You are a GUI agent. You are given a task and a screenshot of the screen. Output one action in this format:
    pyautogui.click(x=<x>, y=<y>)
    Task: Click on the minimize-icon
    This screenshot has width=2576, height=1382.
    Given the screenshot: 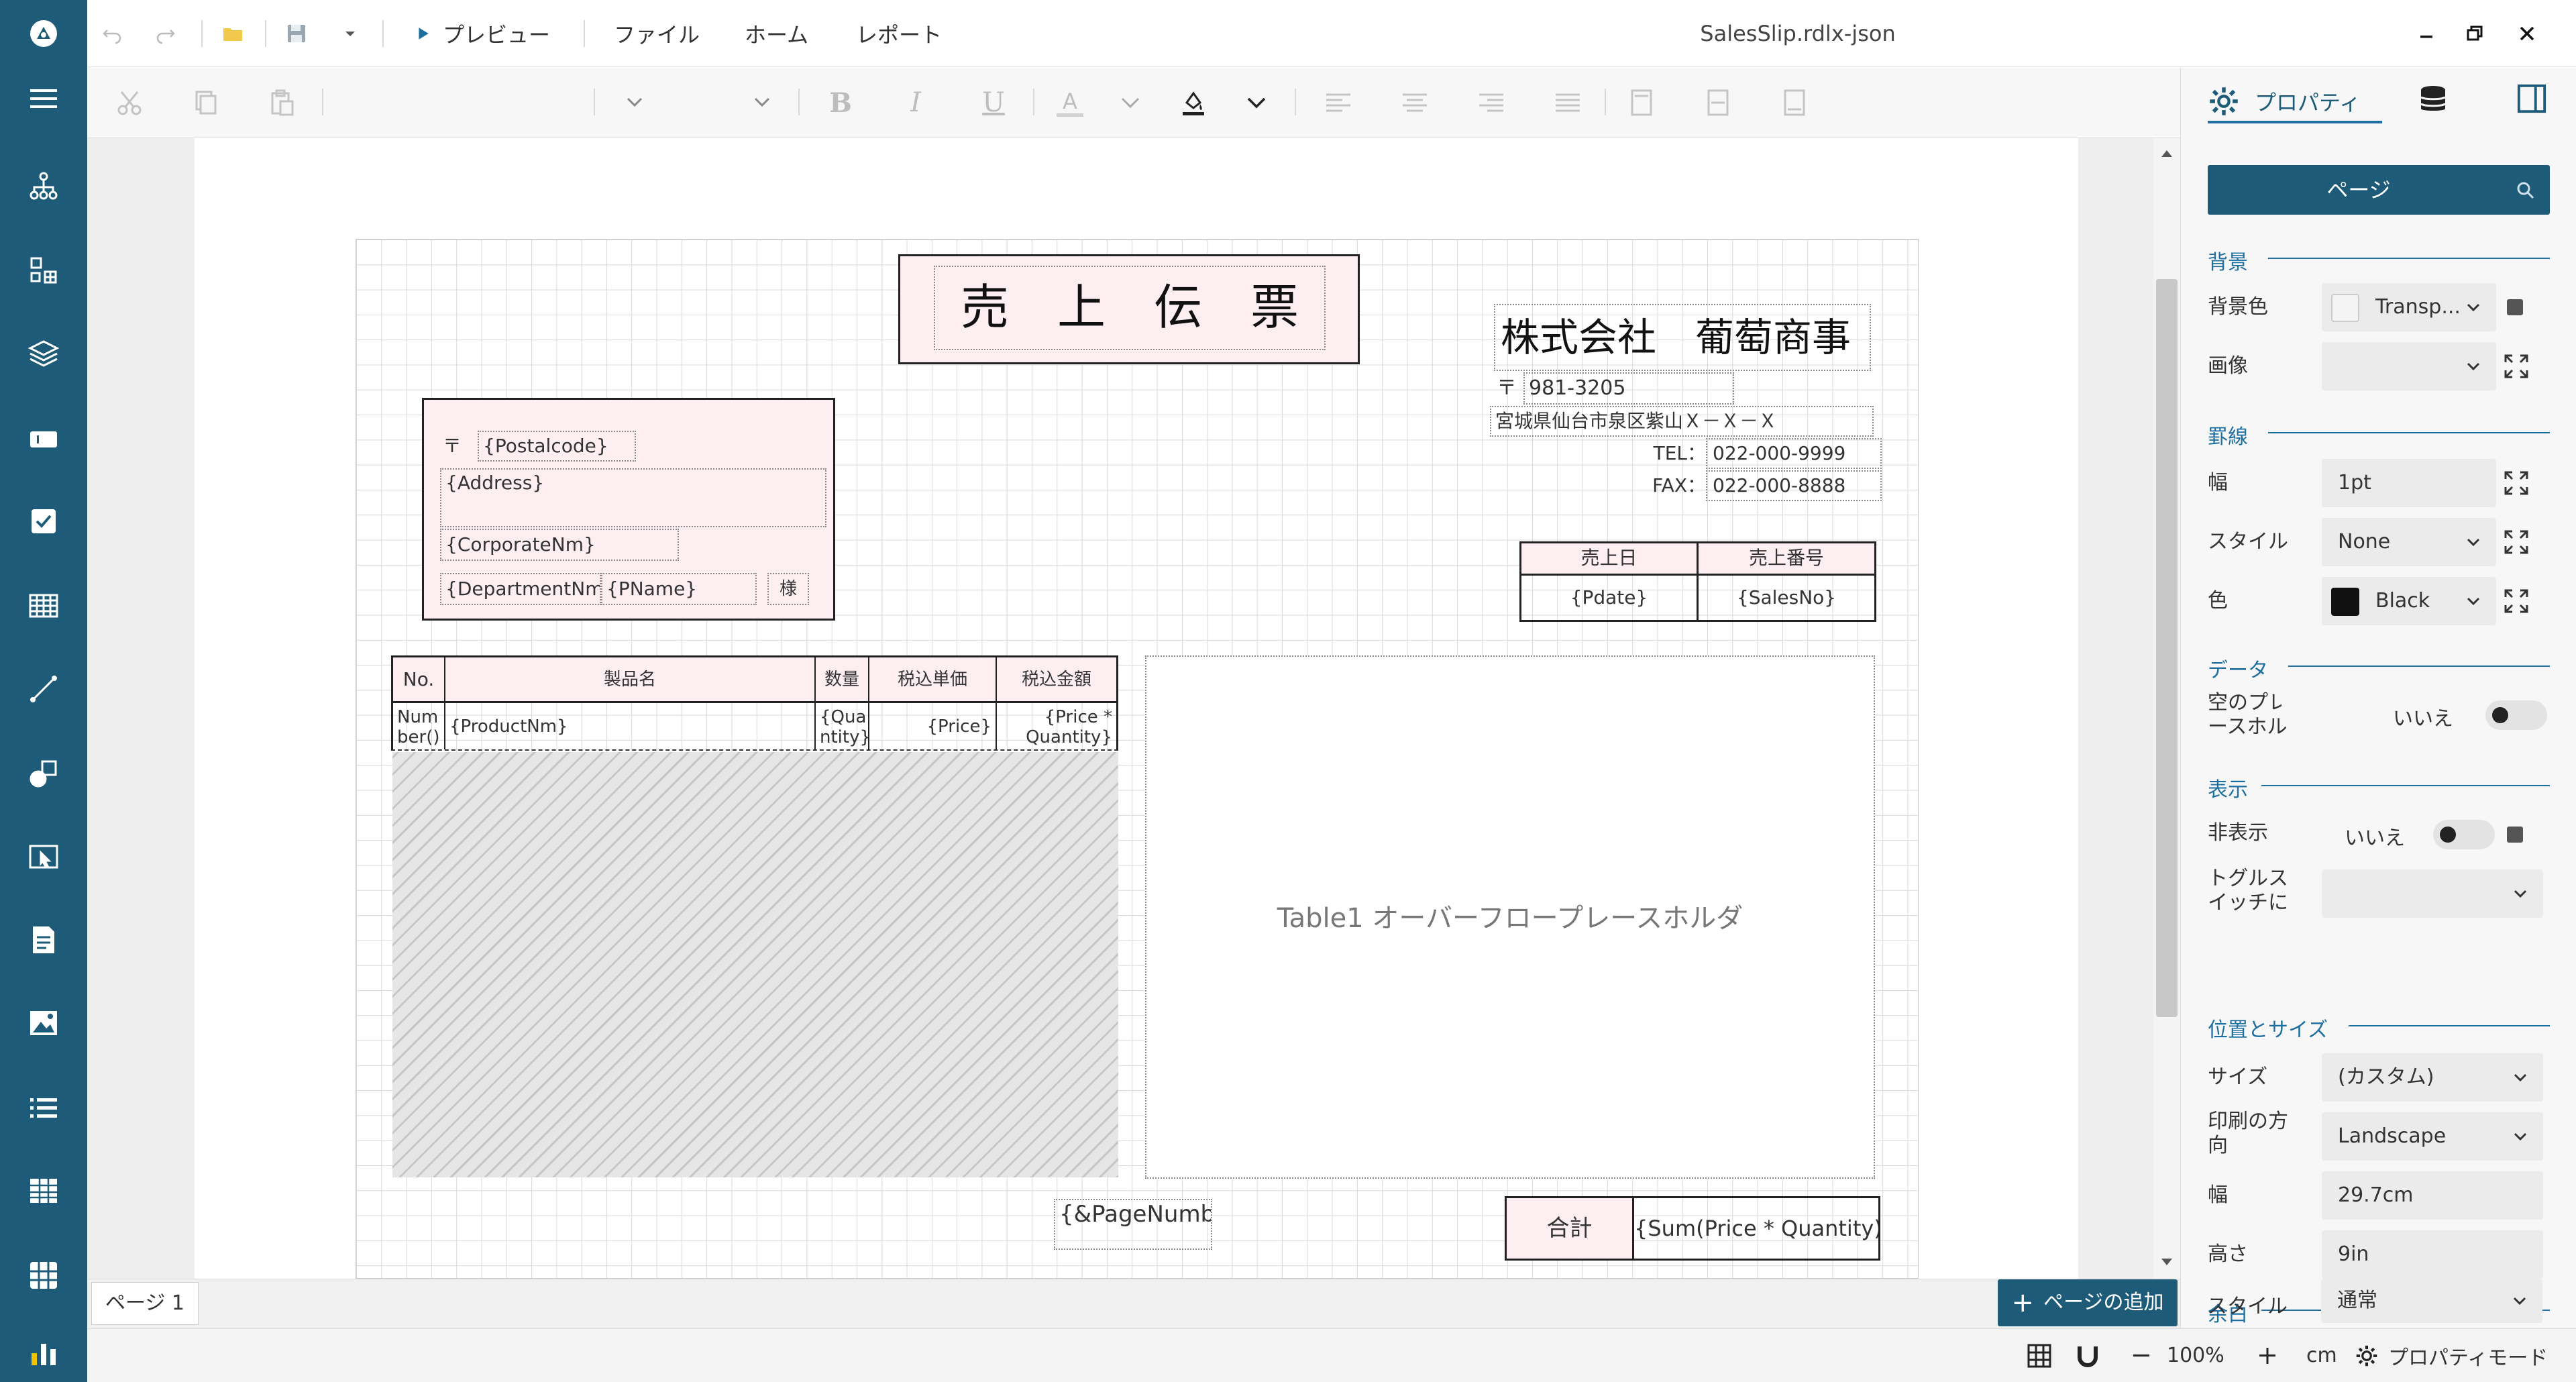 What is the action you would take?
    pyautogui.click(x=2426, y=33)
    